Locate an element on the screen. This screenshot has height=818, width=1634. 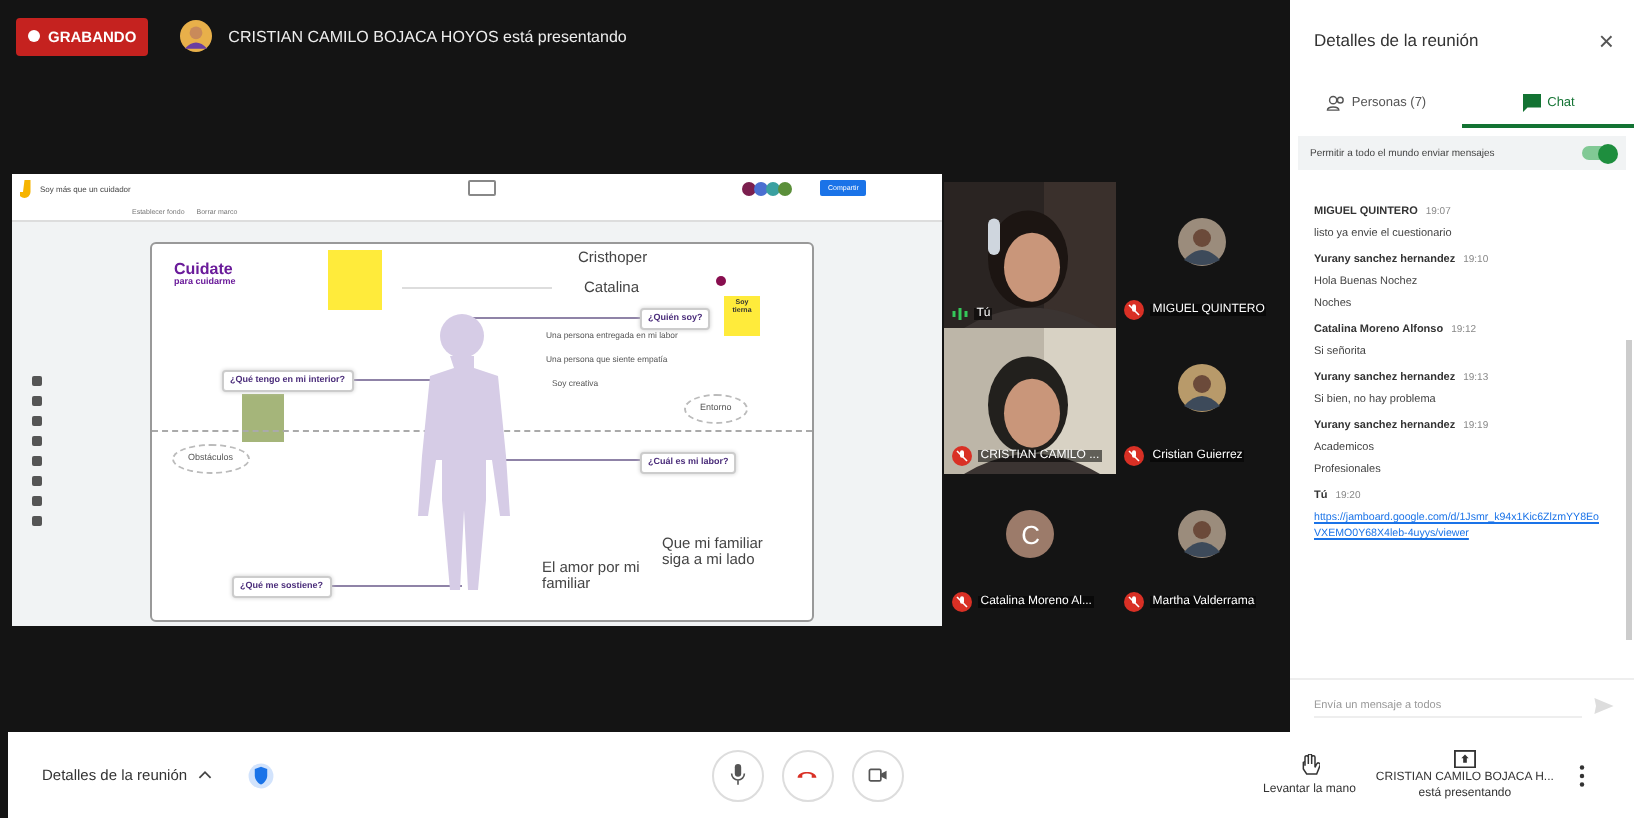
microphone-icon is located at coordinates (737, 775).